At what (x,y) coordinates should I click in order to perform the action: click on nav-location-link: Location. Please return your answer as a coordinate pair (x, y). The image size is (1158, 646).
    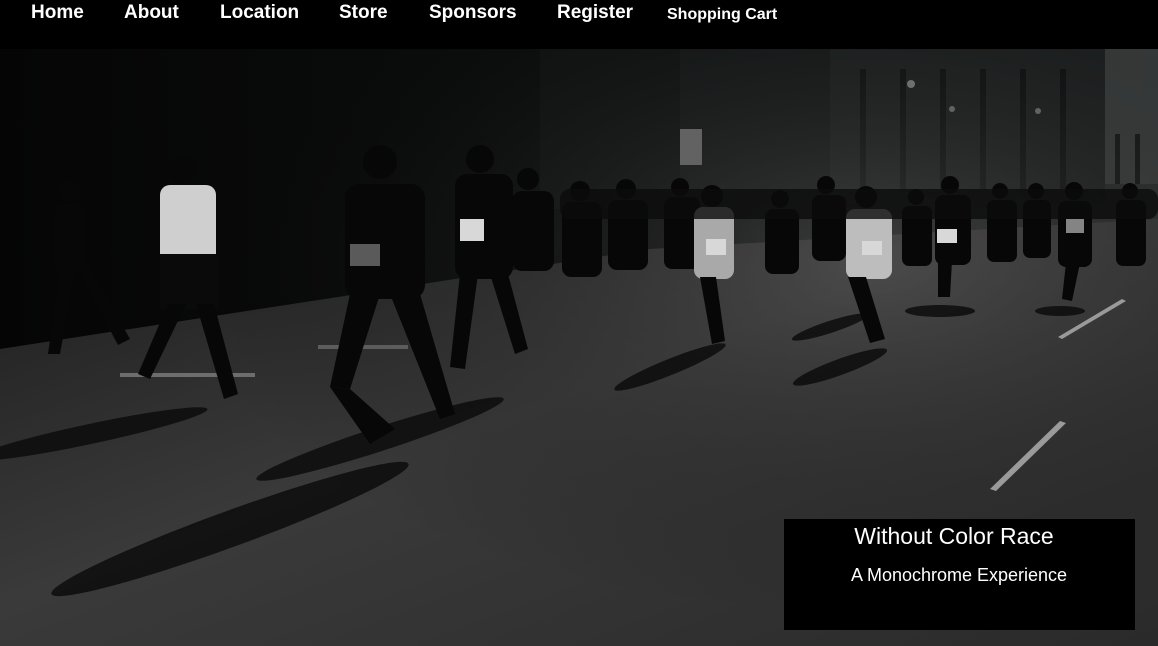
    Looking at the image, I should click on (259, 13).